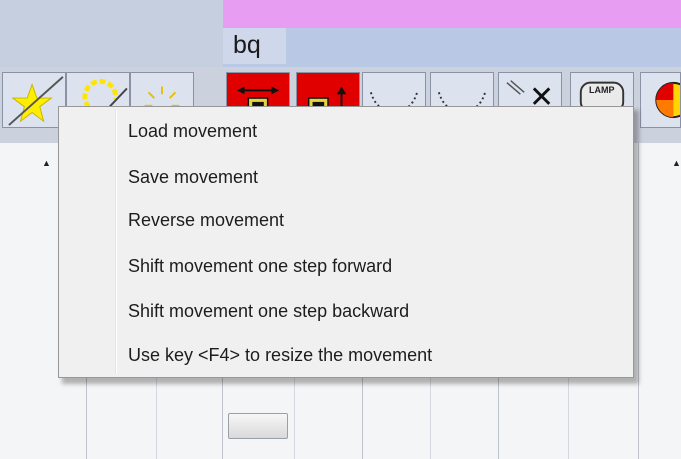 Image resolution: width=681 pixels, height=459 pixels. Describe the element at coordinates (452, 14) in the screenshot. I see `header-color-bar` at that location.